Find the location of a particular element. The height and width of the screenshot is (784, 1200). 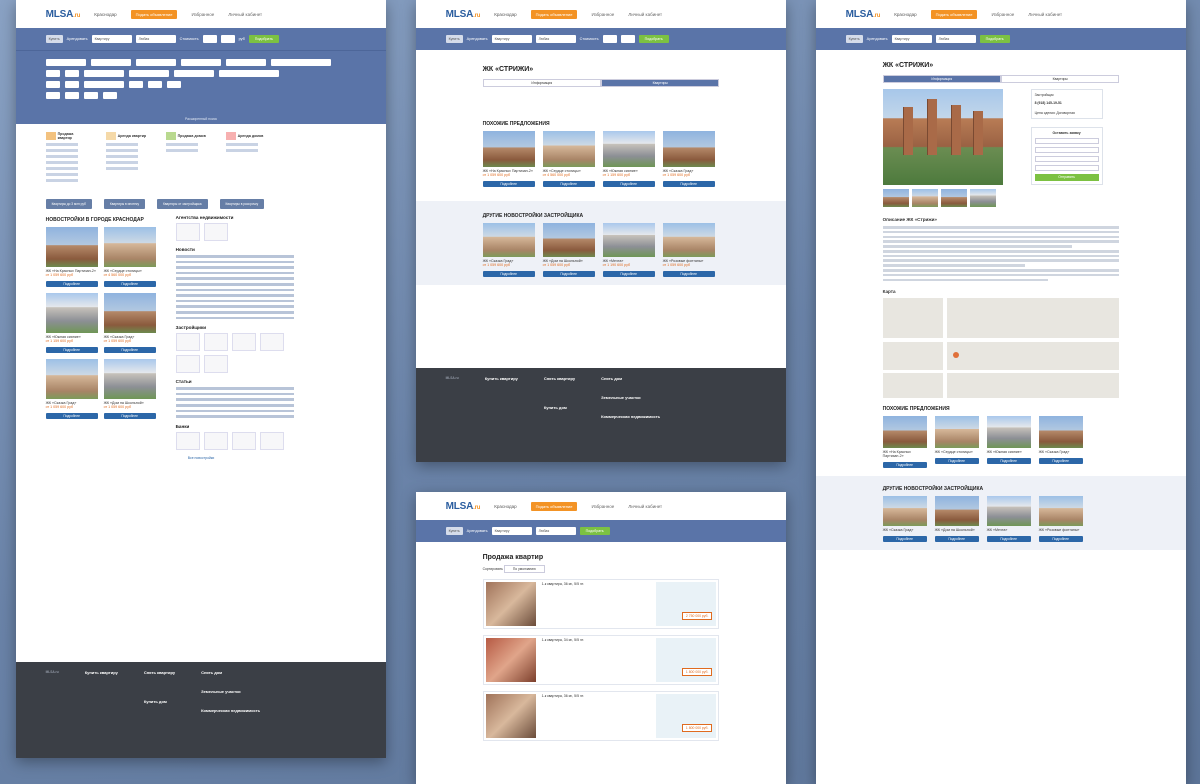

agency-logo is located at coordinates (187, 232).